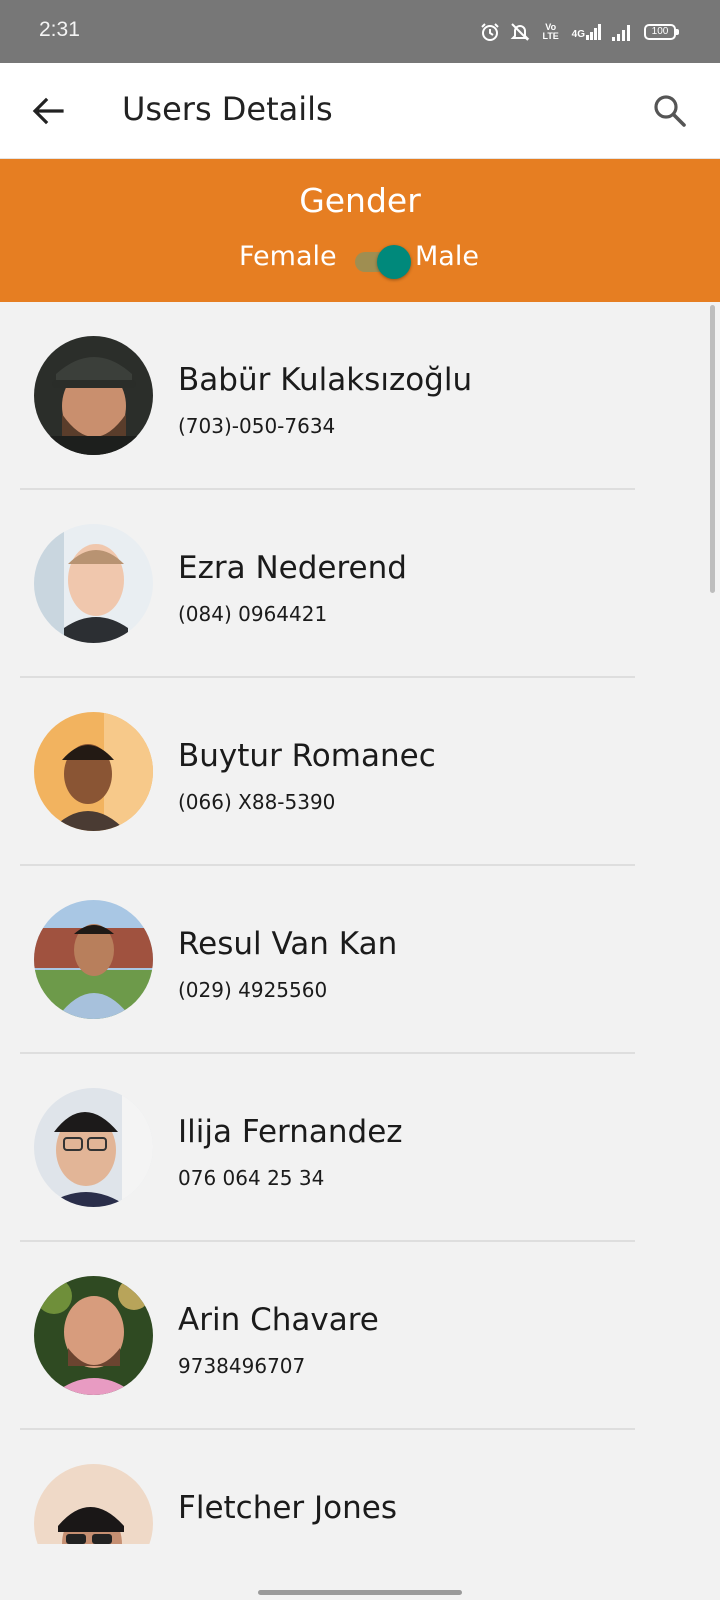 This screenshot has width=720, height=1600. I want to click on user-name: Buytur Romanec, so click(307, 756).